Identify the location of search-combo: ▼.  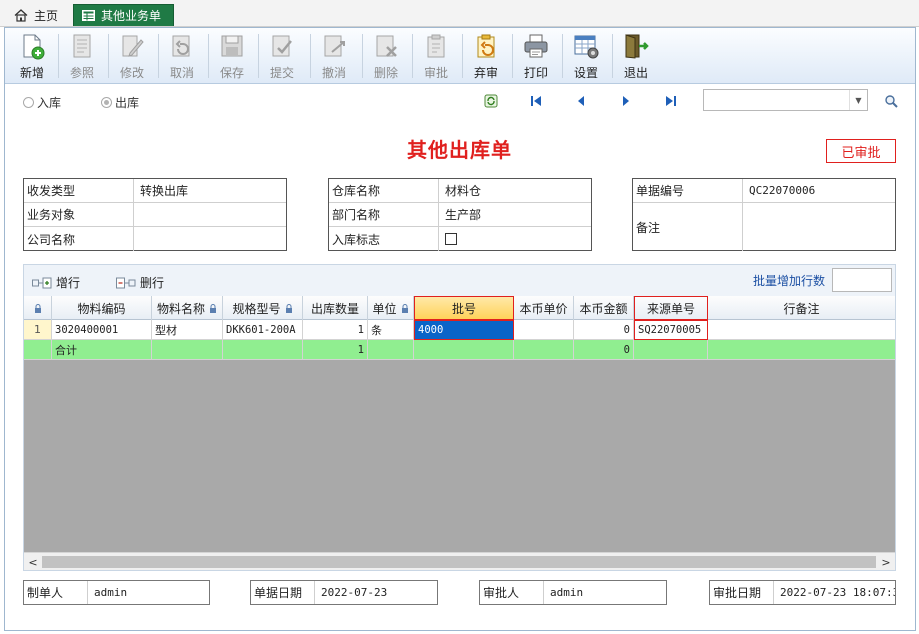
(785, 100).